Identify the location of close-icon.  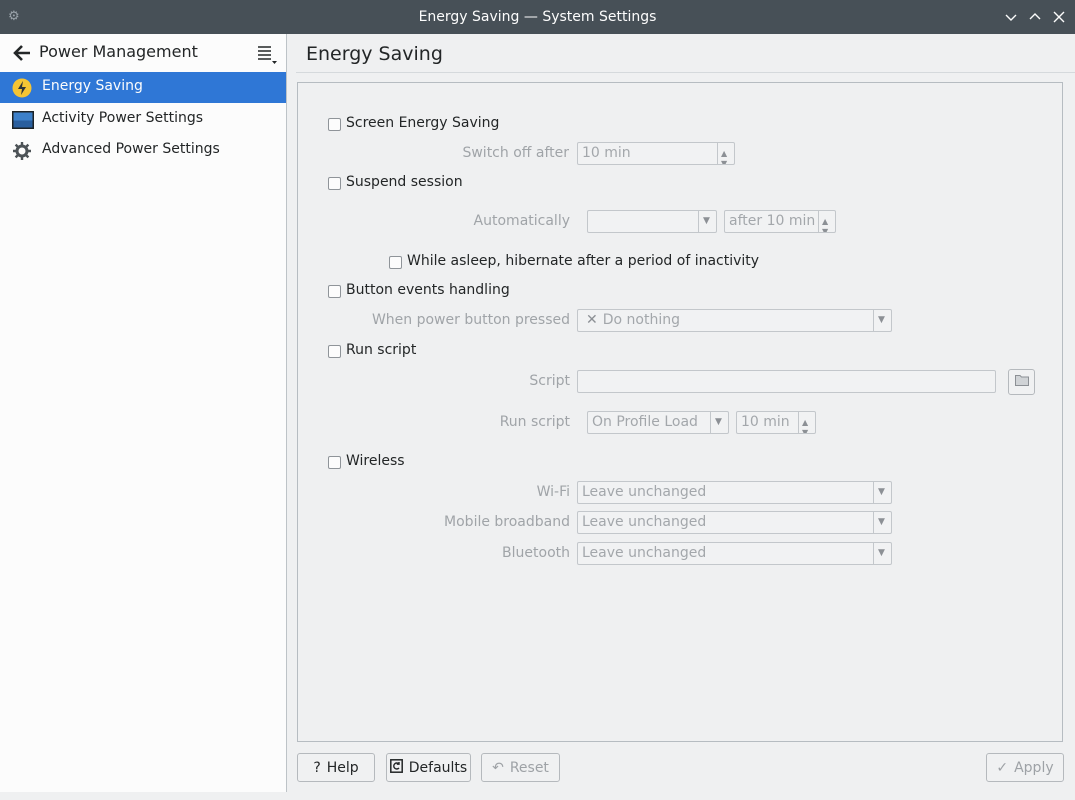
(1059, 17).